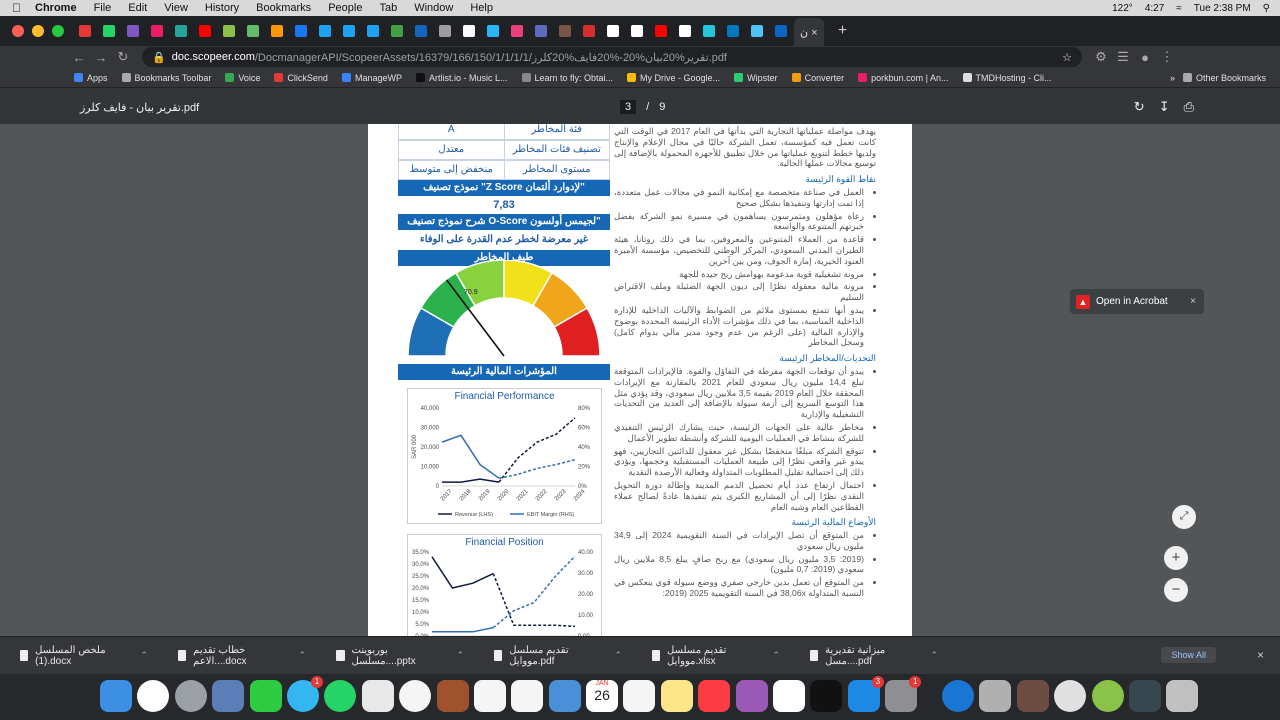 The height and width of the screenshot is (720, 1280). What do you see at coordinates (222, 8) in the screenshot?
I see `menu-history: History` at bounding box center [222, 8].